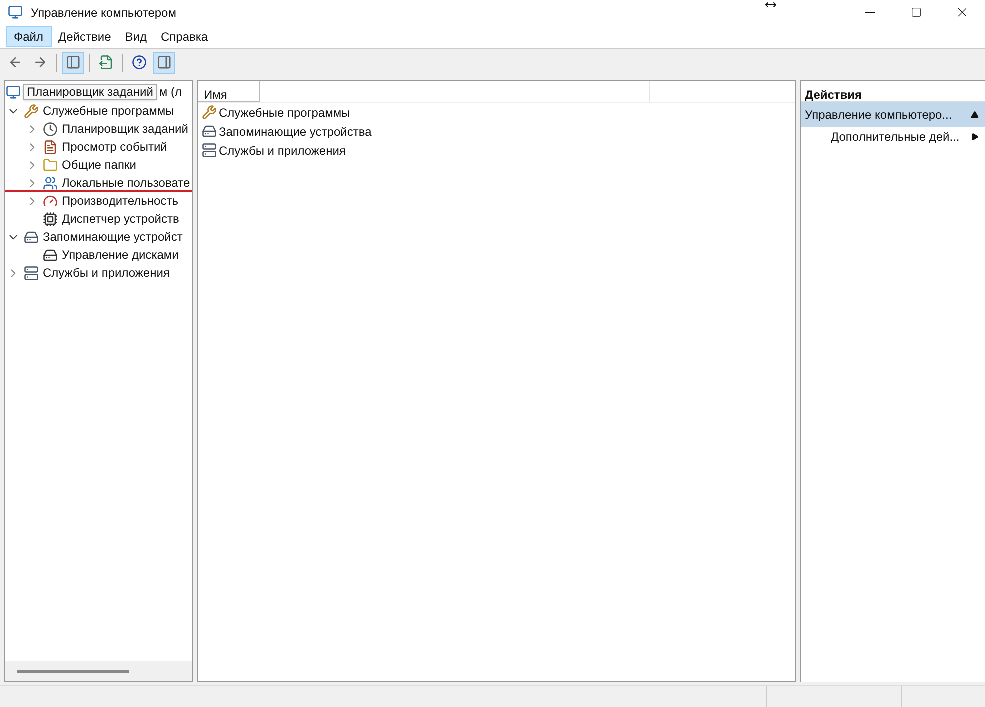 The width and height of the screenshot is (985, 707). I want to click on column-header: Имя, so click(229, 91).